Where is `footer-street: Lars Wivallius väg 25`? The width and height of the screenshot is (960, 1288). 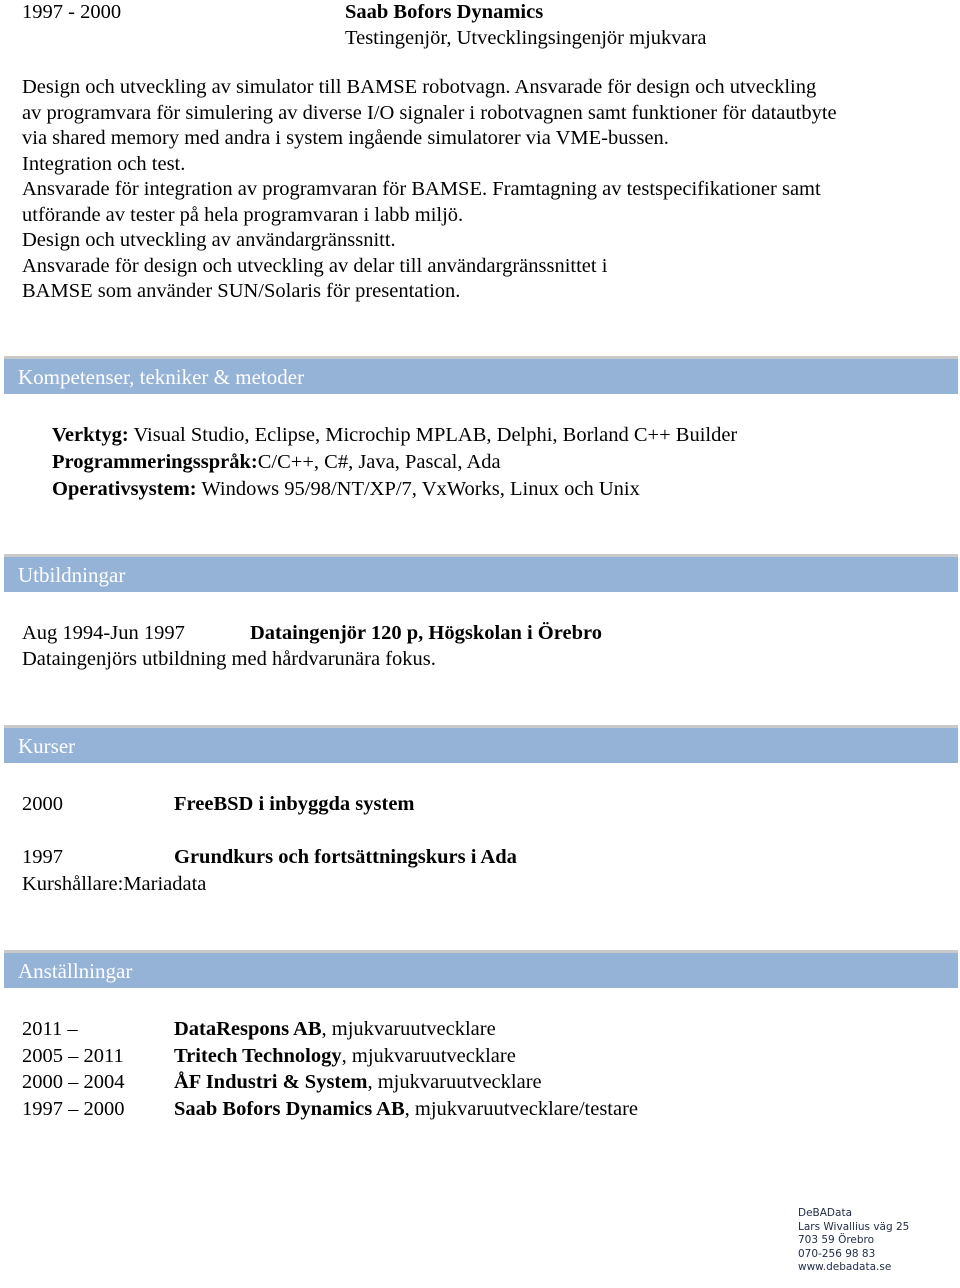
footer-street: Lars Wivallius väg 25 is located at coordinates (854, 1226).